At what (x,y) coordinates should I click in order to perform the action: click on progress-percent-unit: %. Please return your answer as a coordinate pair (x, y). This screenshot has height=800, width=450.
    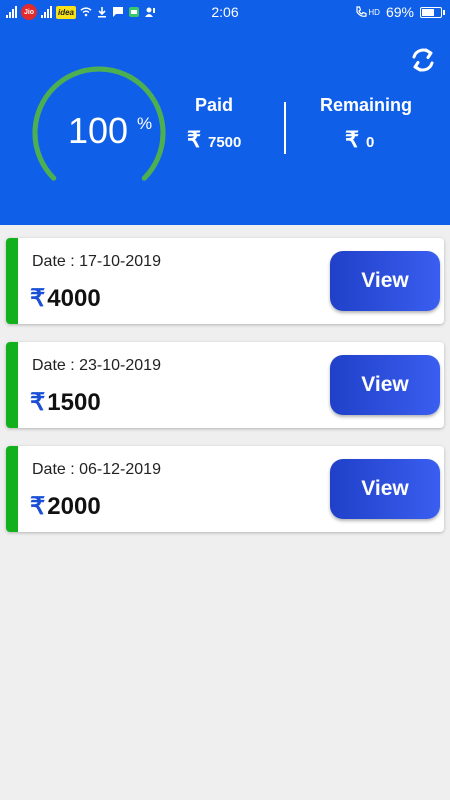
    Looking at the image, I should click on (145, 123).